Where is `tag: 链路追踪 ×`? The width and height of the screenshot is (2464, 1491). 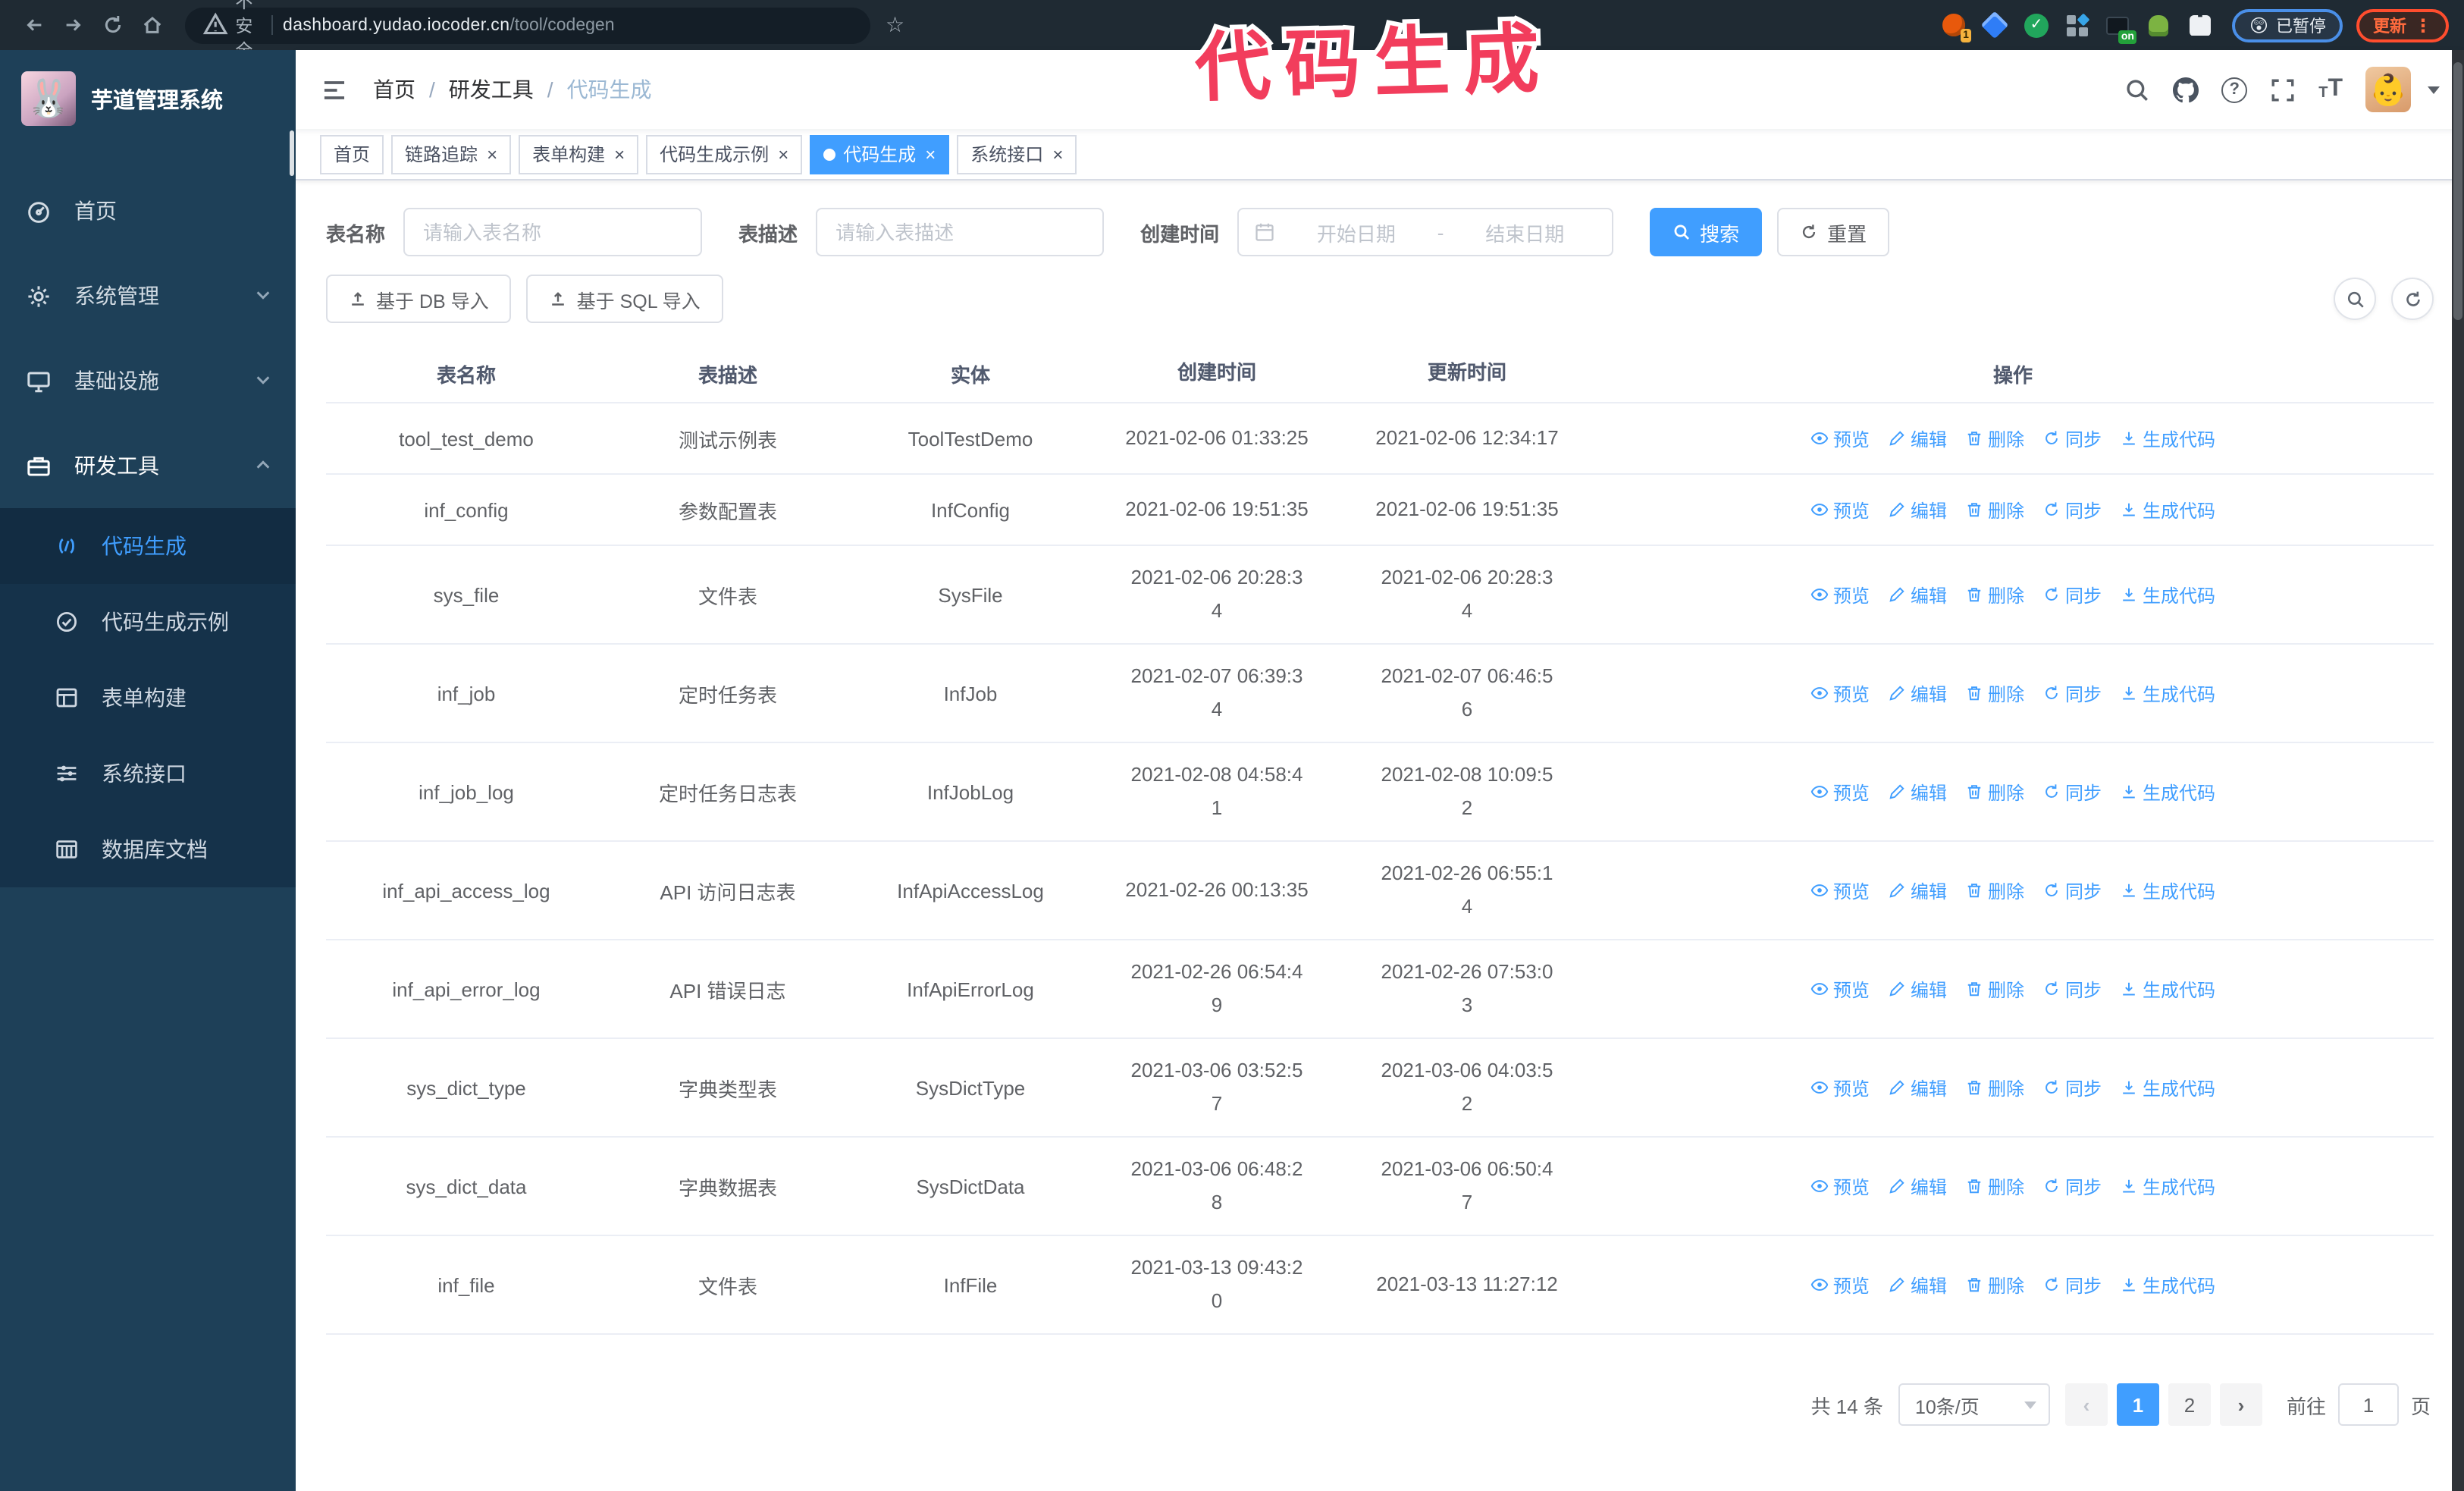 tag: 链路追踪 × is located at coordinates (452, 154).